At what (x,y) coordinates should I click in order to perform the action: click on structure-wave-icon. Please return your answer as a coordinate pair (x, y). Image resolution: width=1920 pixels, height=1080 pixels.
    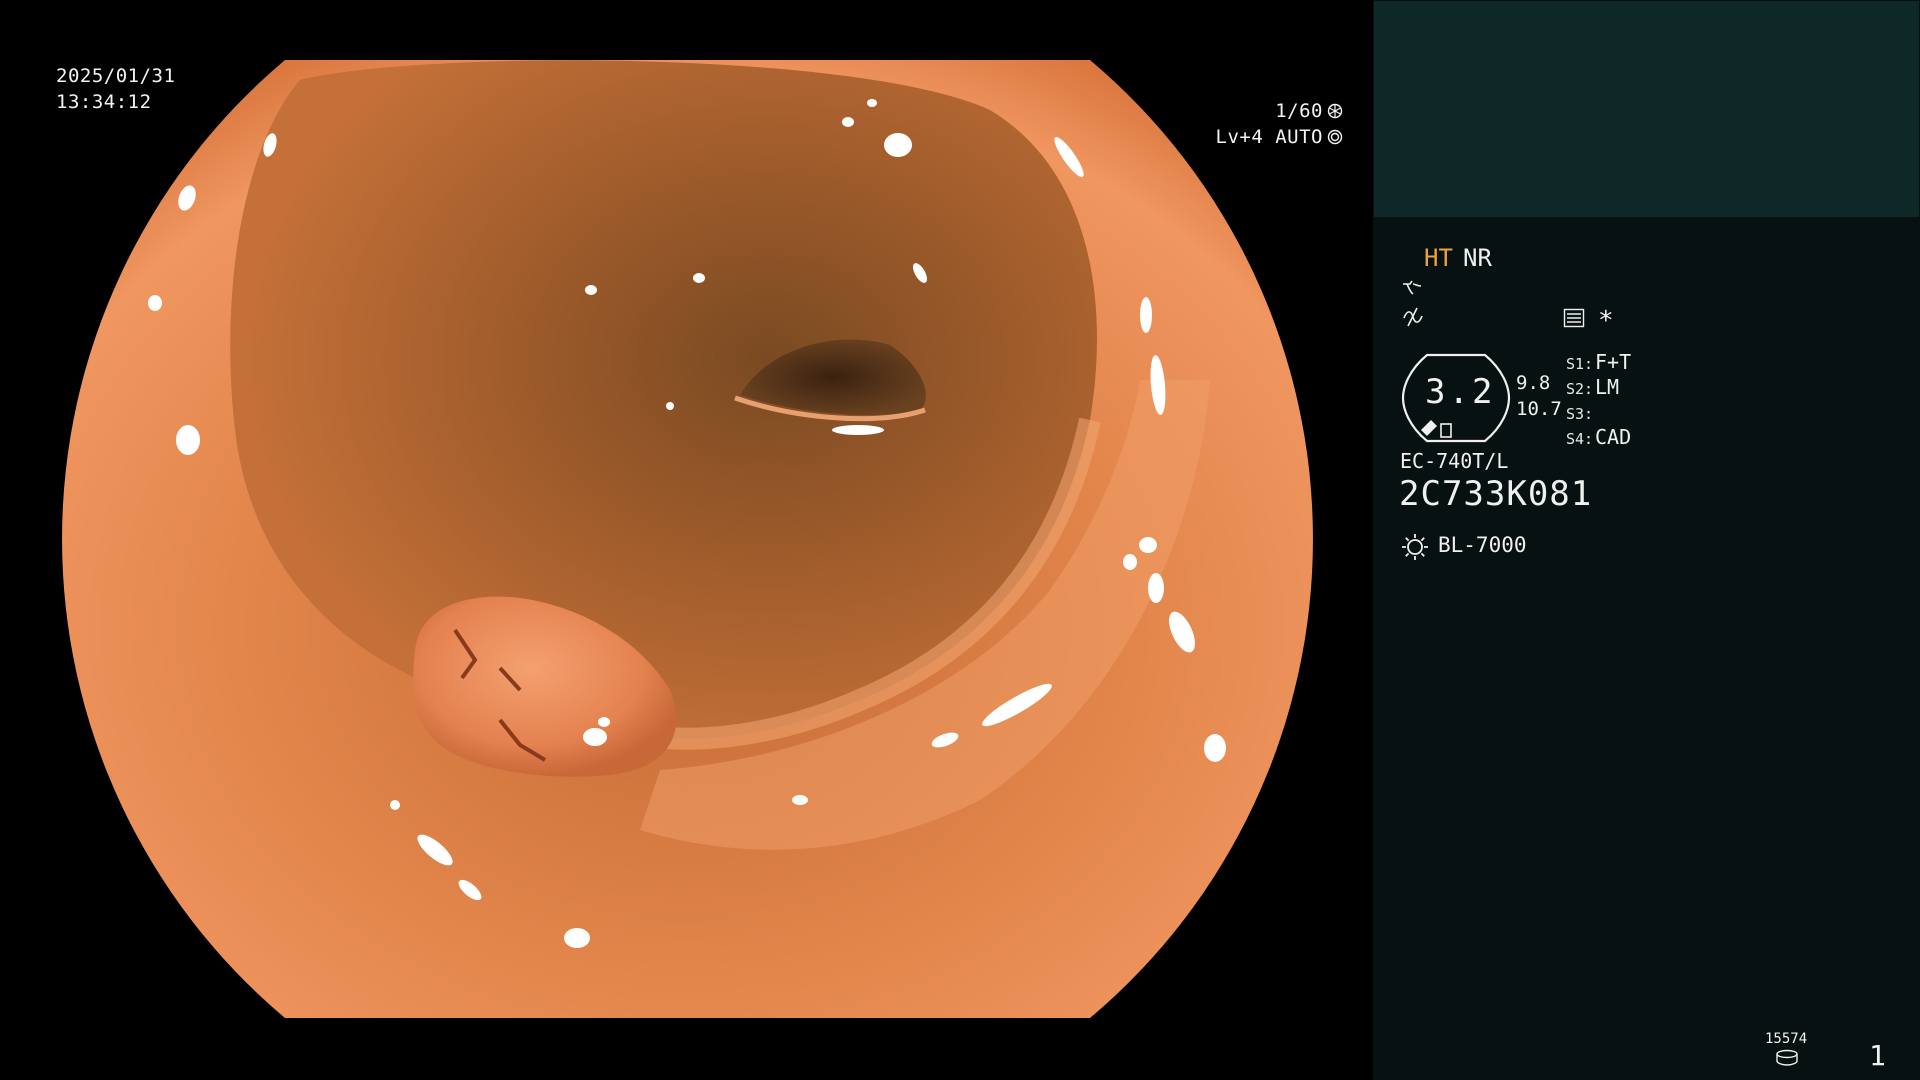
    Looking at the image, I should click on (1412, 287).